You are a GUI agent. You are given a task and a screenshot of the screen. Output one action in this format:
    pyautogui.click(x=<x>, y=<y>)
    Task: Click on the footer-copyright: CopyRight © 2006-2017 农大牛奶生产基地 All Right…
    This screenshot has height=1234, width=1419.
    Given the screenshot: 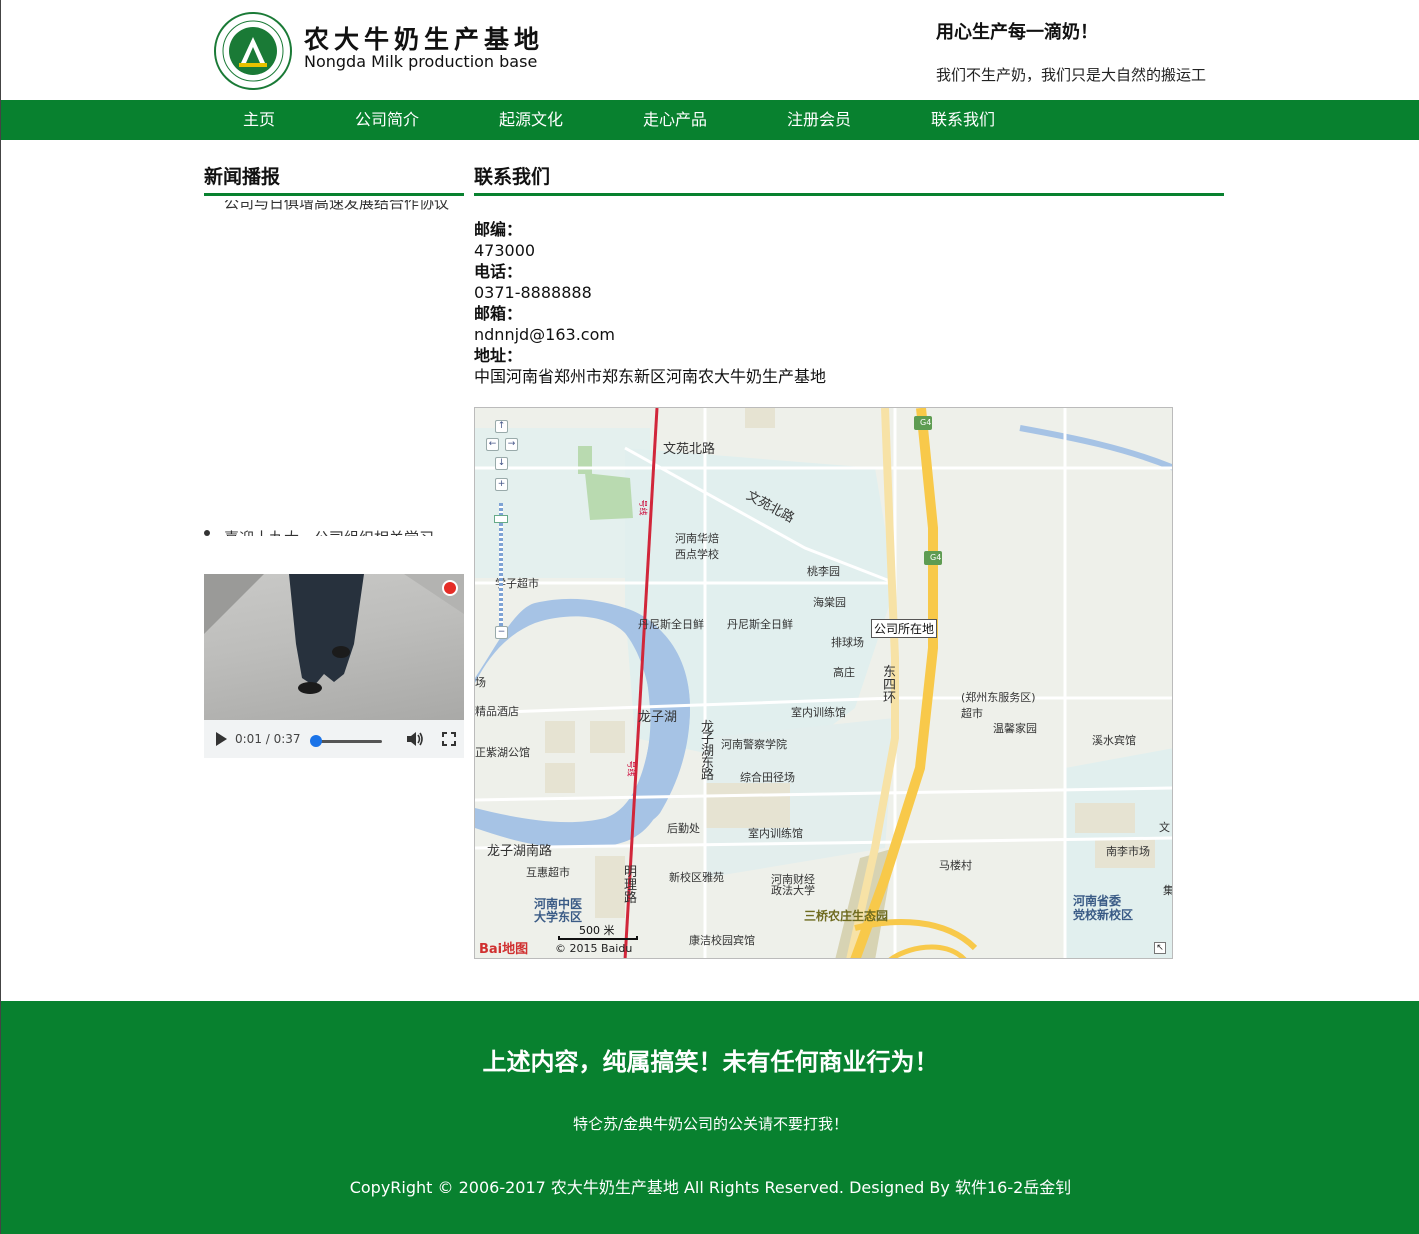 What is the action you would take?
    pyautogui.click(x=710, y=1187)
    